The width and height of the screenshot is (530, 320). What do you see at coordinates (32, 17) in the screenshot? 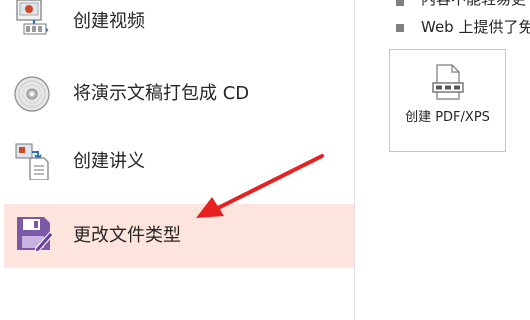
I see `video-icon` at bounding box center [32, 17].